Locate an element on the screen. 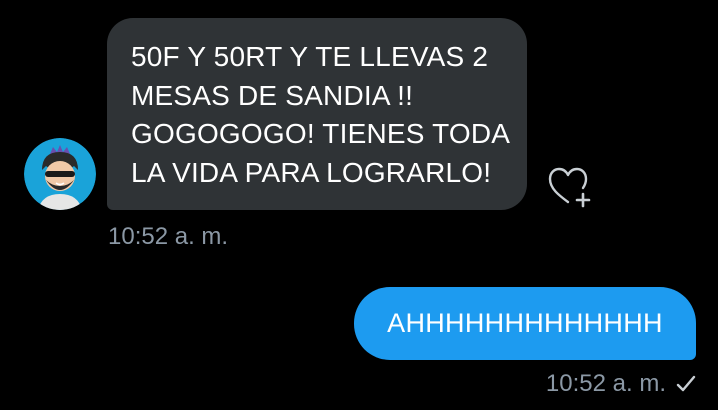  cartoon-avatar-icon is located at coordinates (60, 174).